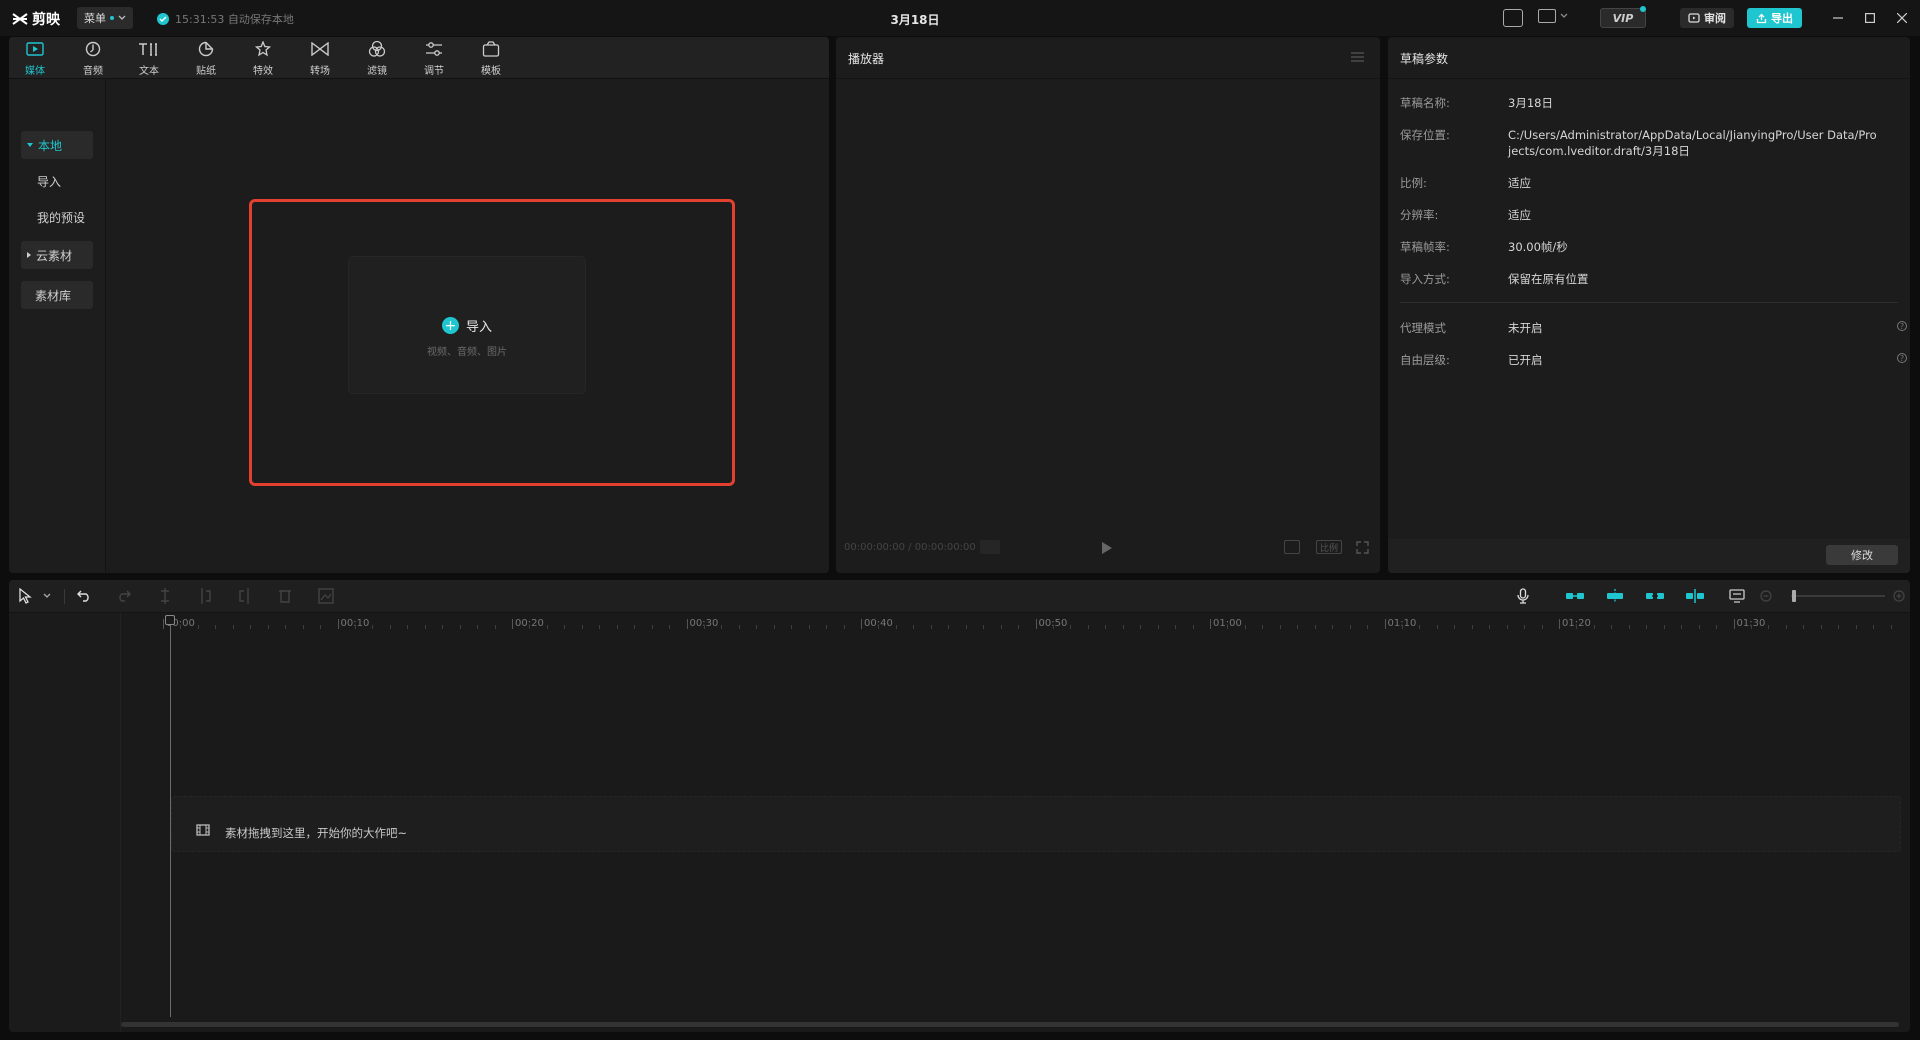 Image resolution: width=1920 pixels, height=1040 pixels. What do you see at coordinates (124, 595) in the screenshot?
I see `redo-icon` at bounding box center [124, 595].